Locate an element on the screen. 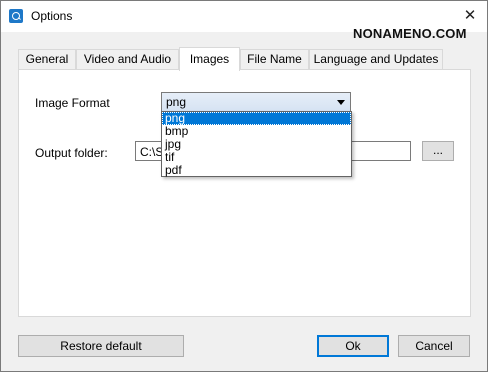 Image resolution: width=488 pixels, height=372 pixels. format-option-bmp: bmp is located at coordinates (256, 131).